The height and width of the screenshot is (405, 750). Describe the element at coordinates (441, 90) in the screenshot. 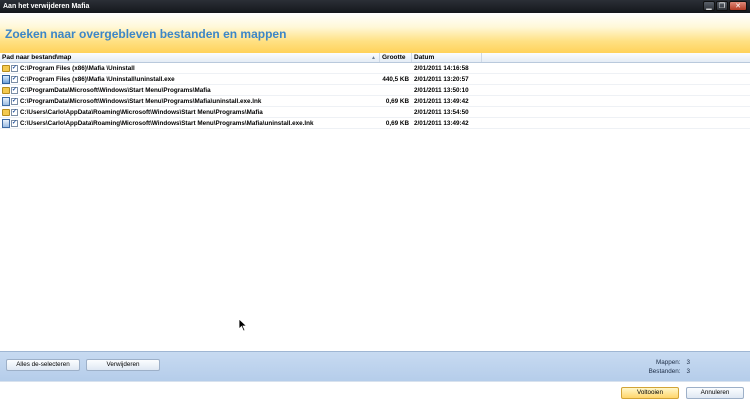

I see `date-cell: 2/01/2011 13:50:10` at that location.